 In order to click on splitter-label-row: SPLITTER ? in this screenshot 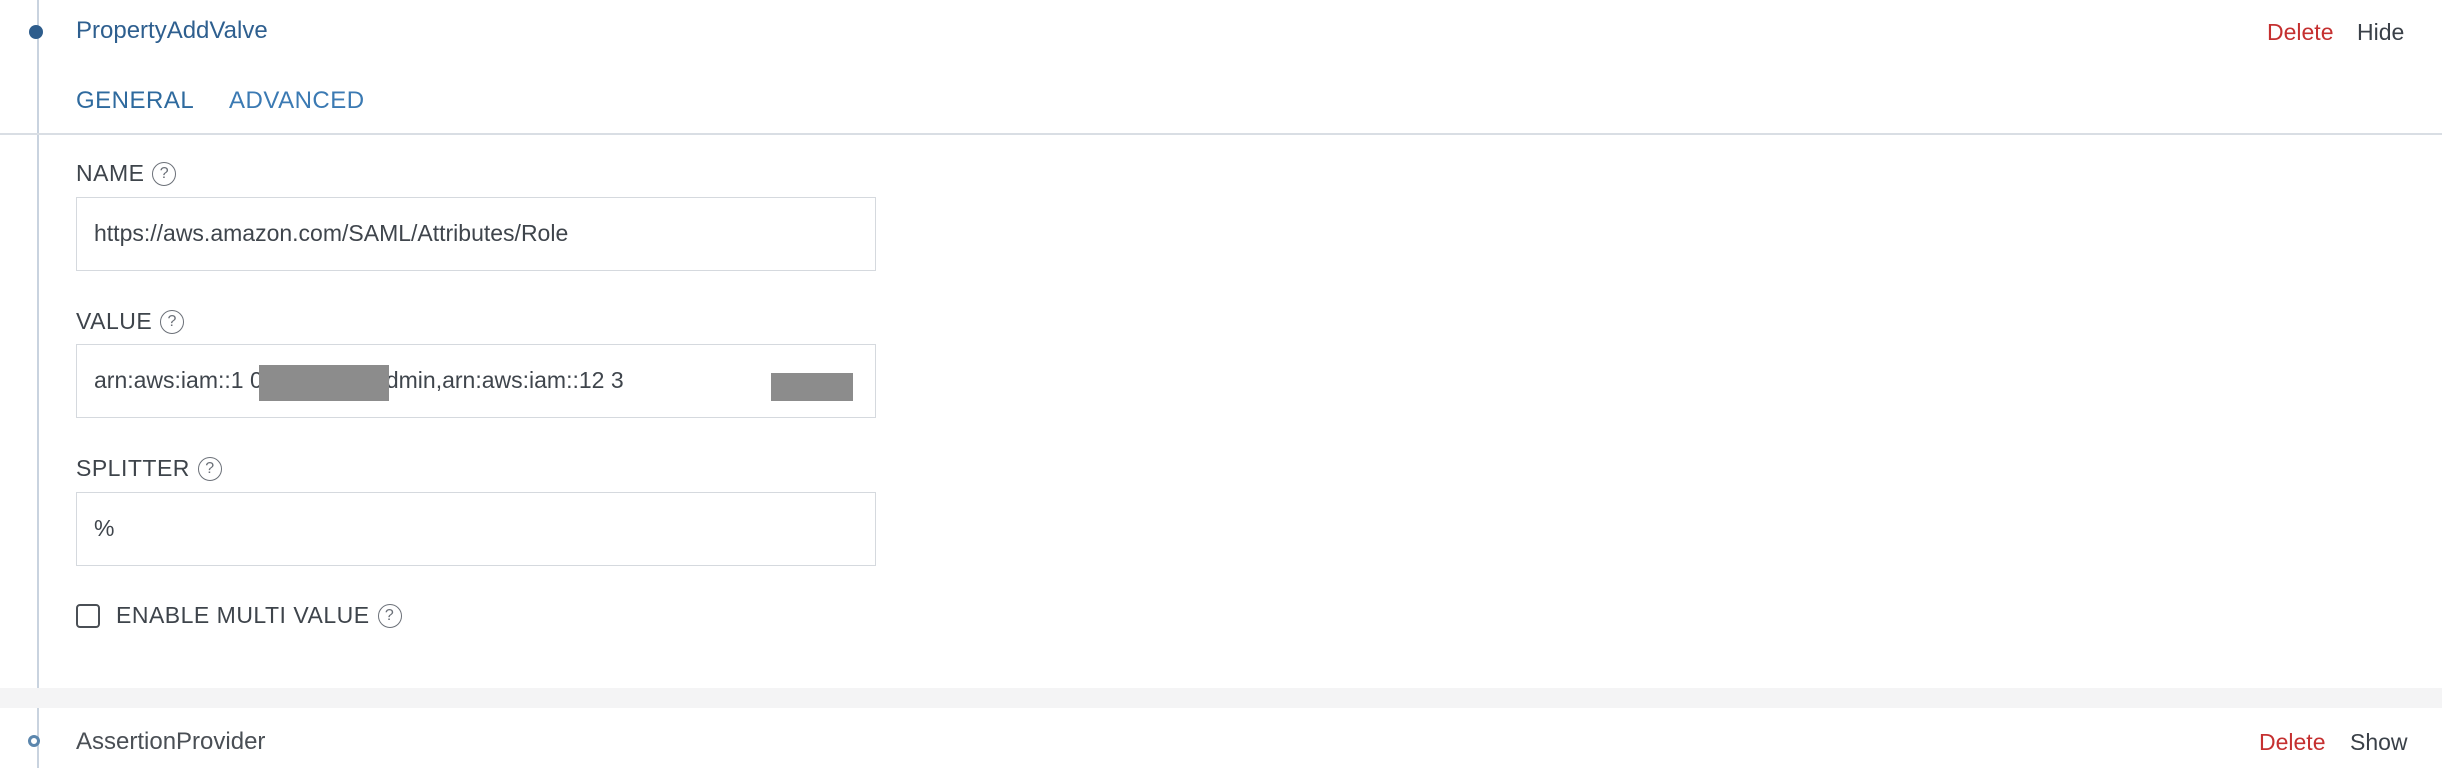, I will do `click(149, 468)`.